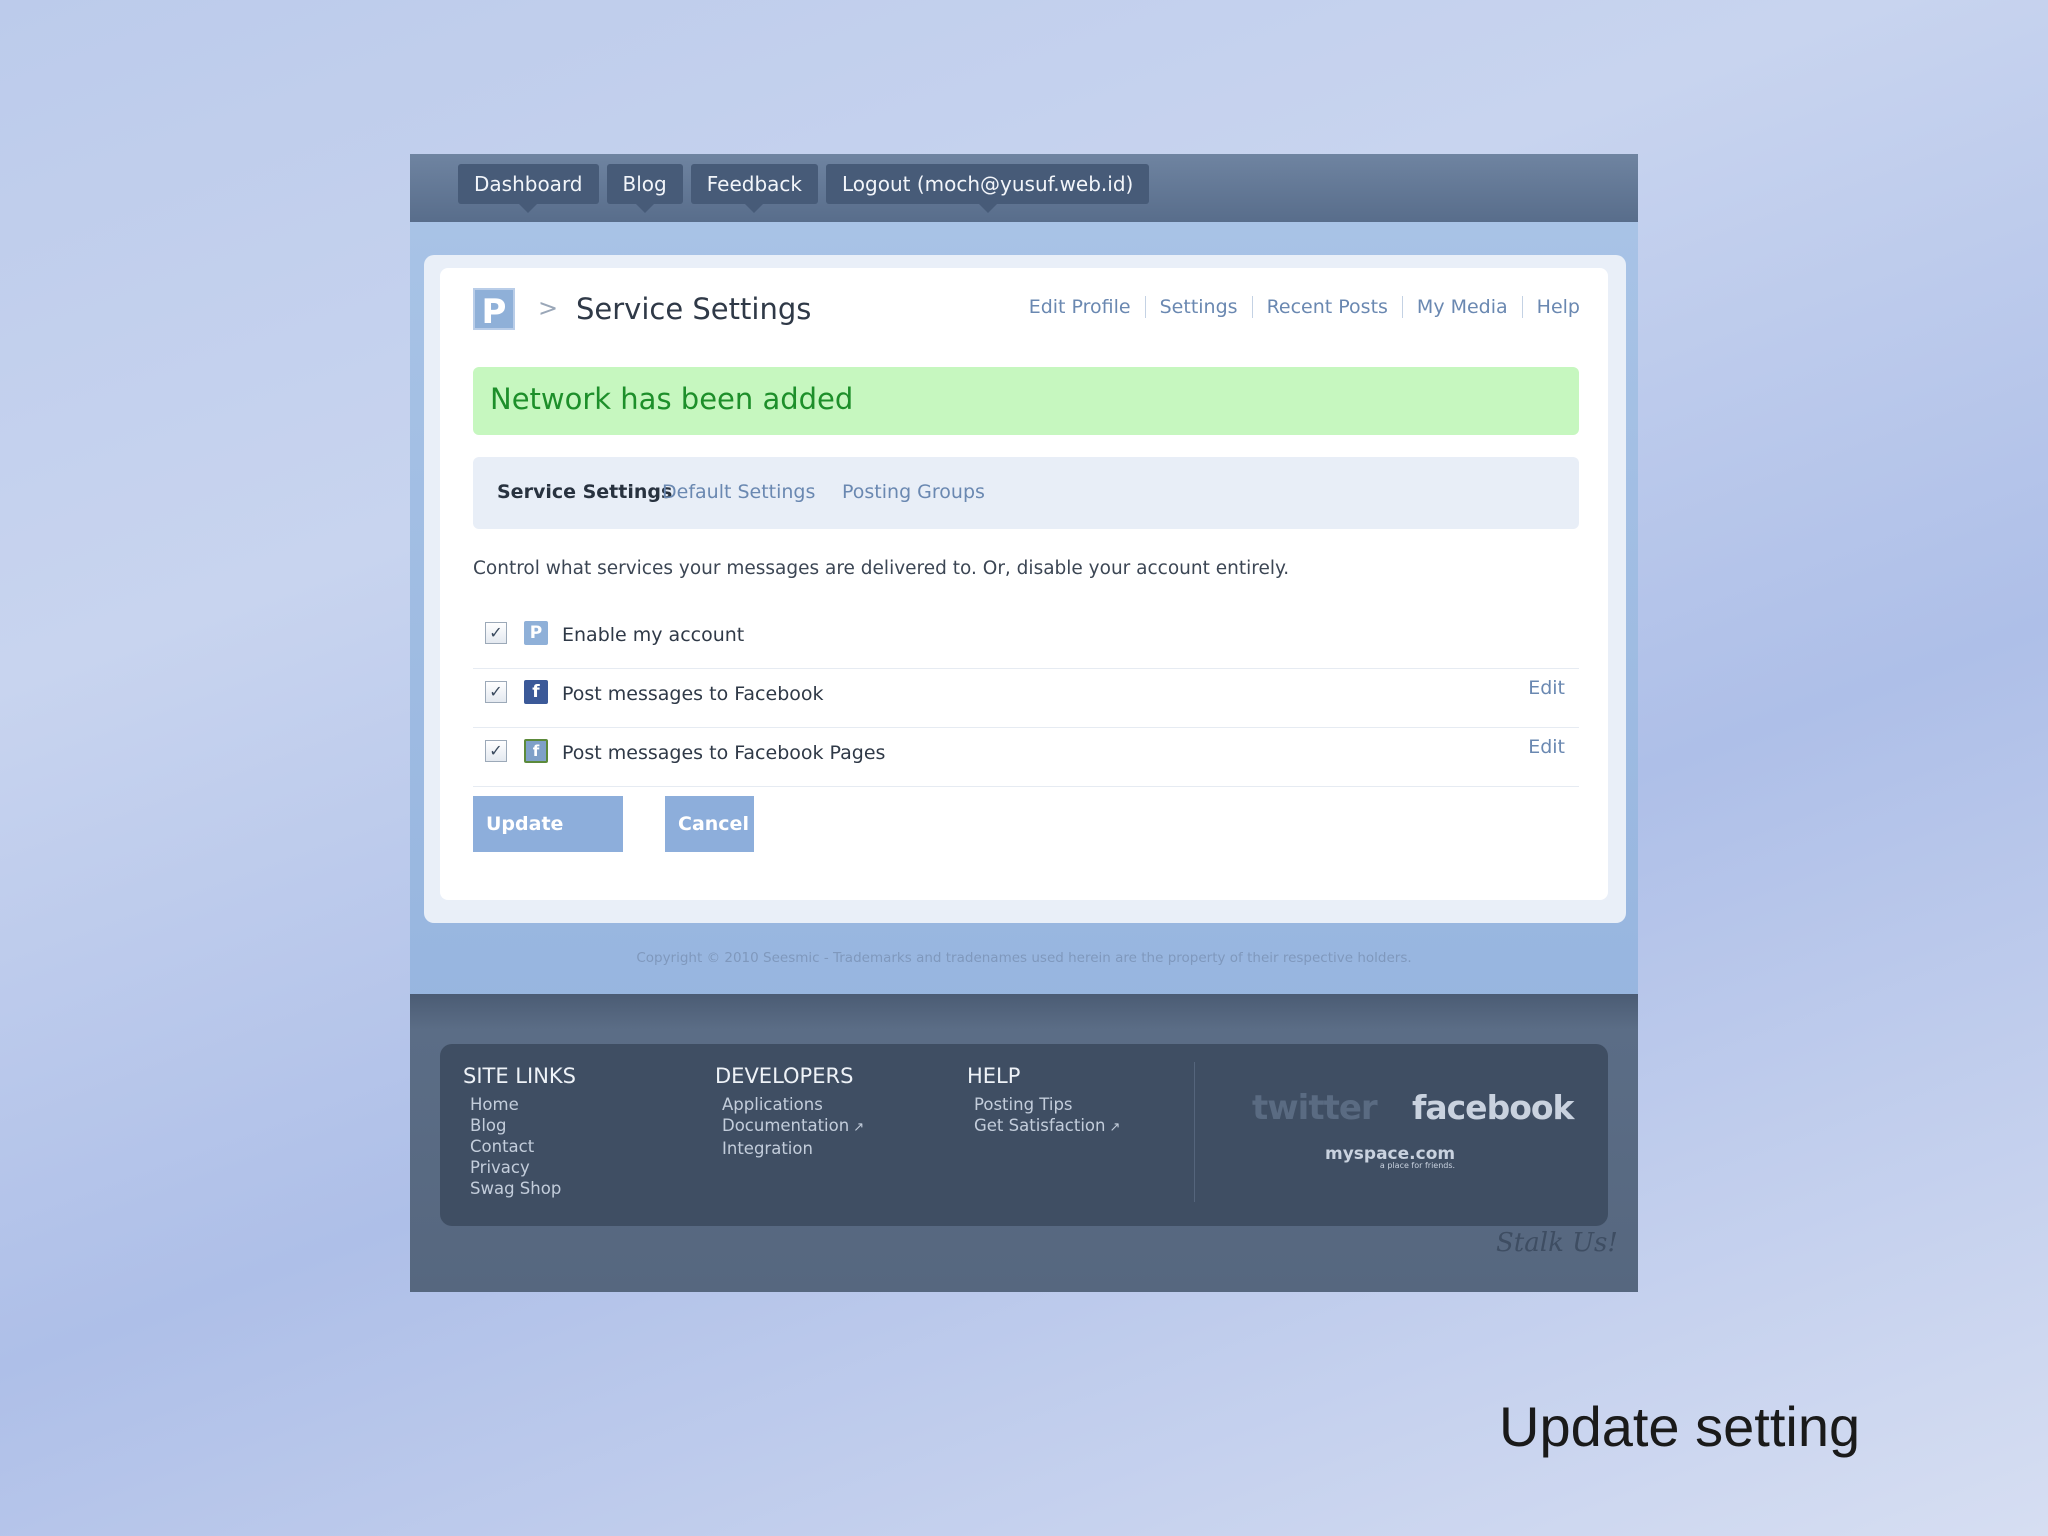  What do you see at coordinates (496, 692) in the screenshot?
I see `facebook-checkbox: ✓` at bounding box center [496, 692].